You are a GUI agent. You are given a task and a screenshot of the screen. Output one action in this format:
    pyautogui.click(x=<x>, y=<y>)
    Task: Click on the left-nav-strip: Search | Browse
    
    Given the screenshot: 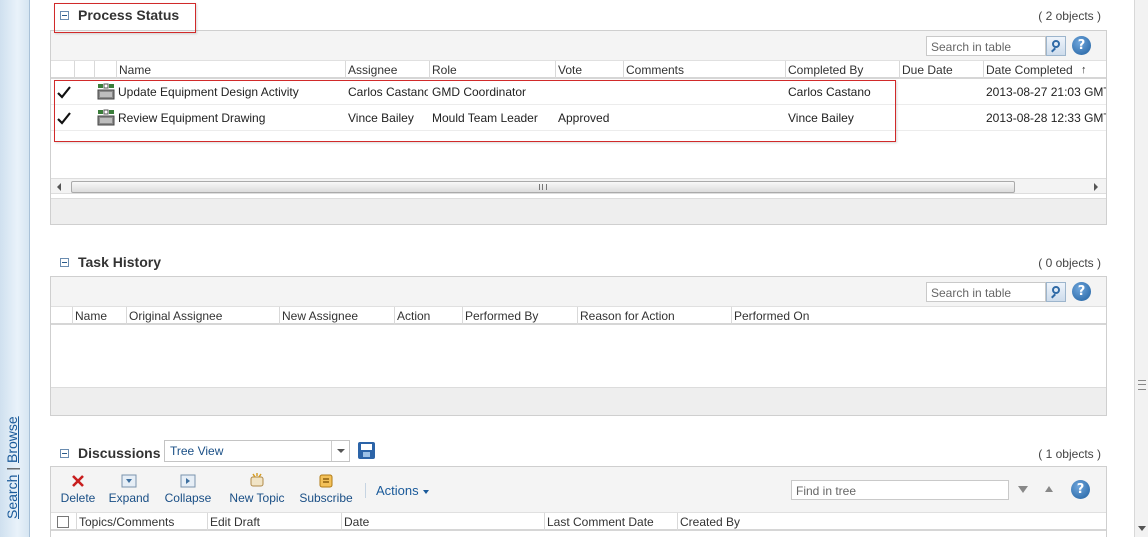 What is the action you would take?
    pyautogui.click(x=15, y=268)
    